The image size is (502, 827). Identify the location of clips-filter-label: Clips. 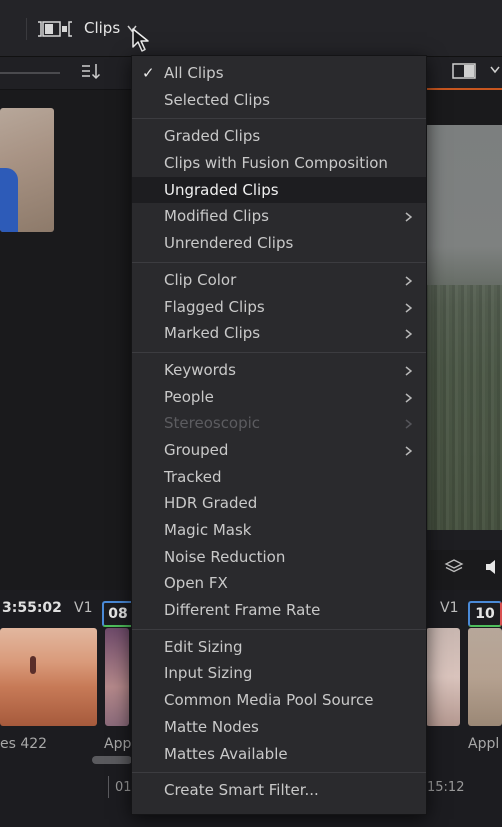
(102, 28).